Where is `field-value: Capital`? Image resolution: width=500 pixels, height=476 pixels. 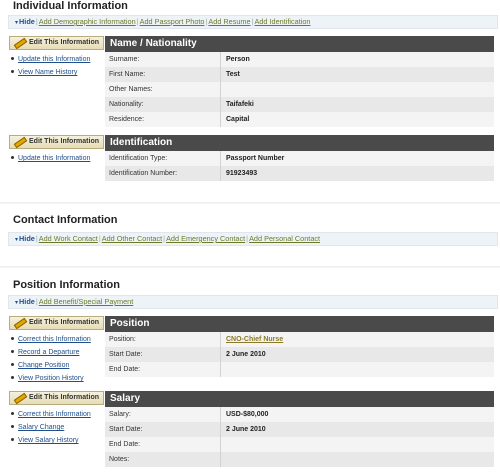
field-value: Capital is located at coordinates (238, 119).